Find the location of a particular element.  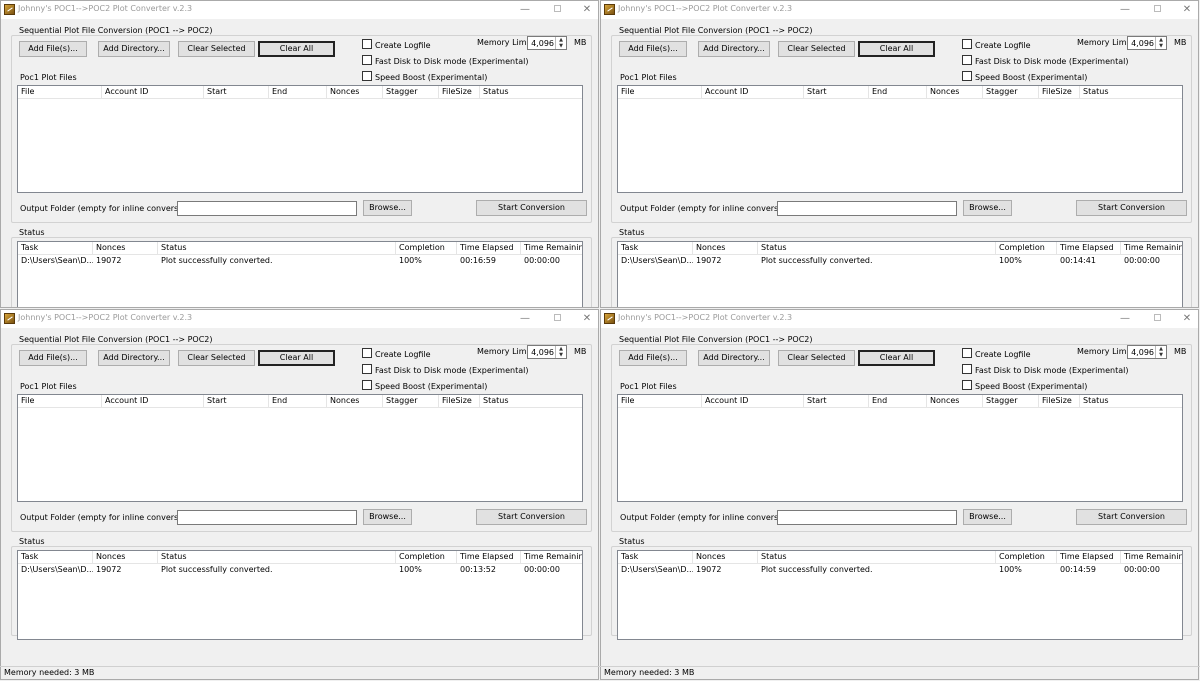

memory-limit-stepper: 4,096 ▲ ▼ is located at coordinates (547, 352).